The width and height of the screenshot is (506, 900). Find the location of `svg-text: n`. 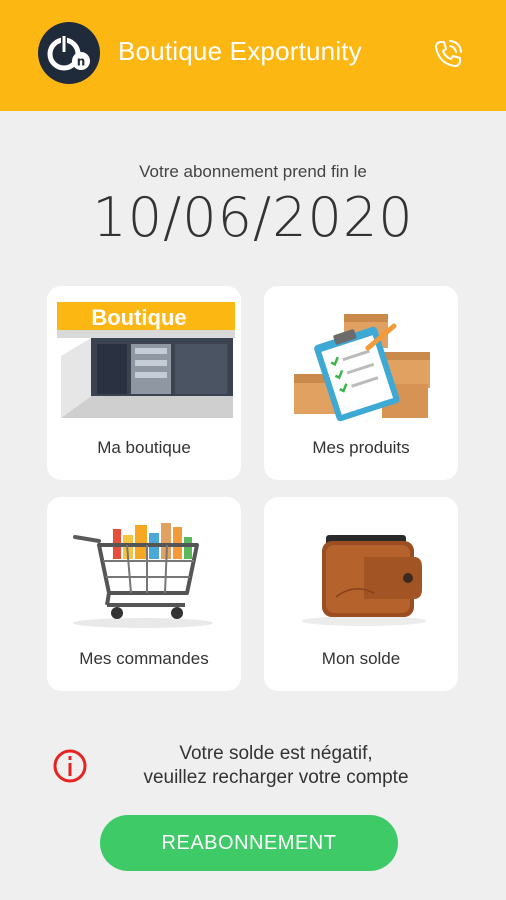

svg-text: n is located at coordinates (81, 62).